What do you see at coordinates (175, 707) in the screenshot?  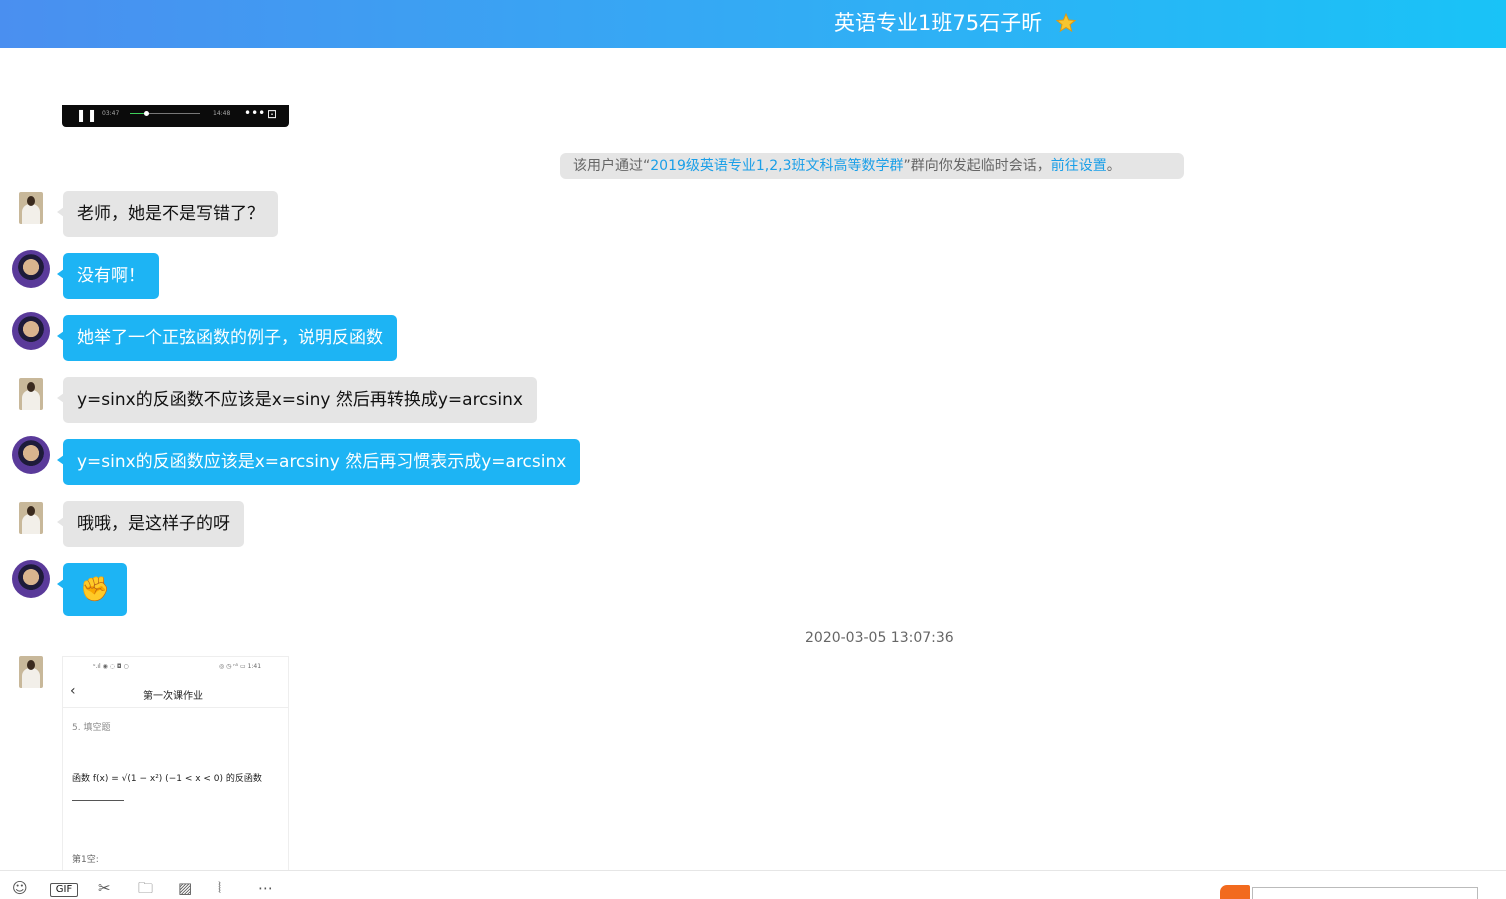 I see `divider` at bounding box center [175, 707].